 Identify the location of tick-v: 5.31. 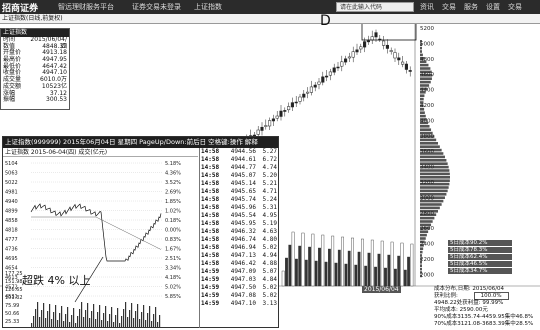
(269, 207).